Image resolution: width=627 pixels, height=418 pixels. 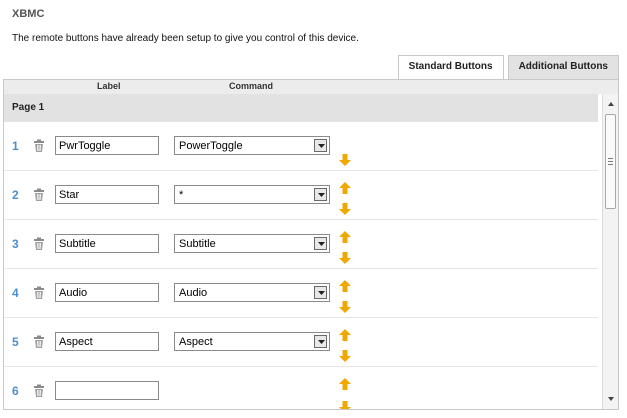 I want to click on row-number: 2, so click(x=15, y=195).